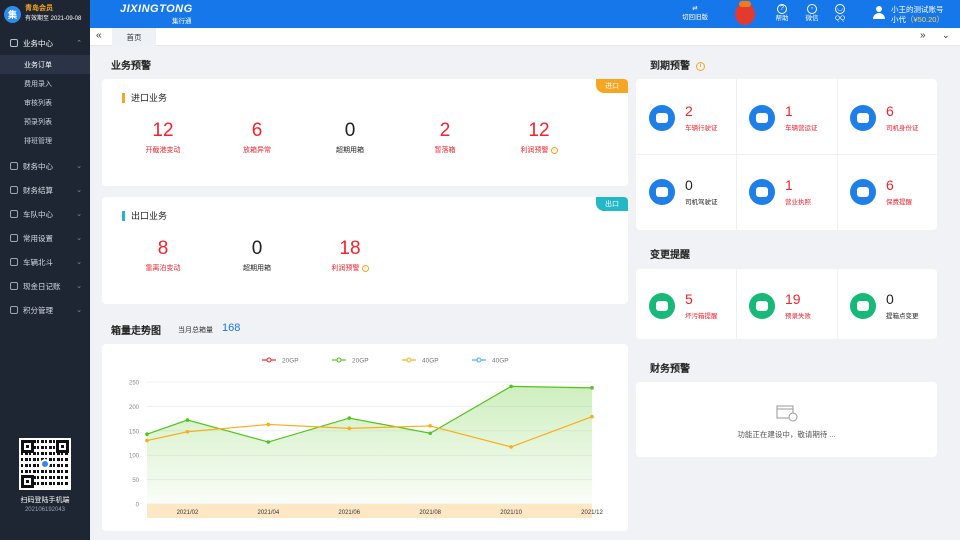  Describe the element at coordinates (683, 191) in the screenshot. I see `expiry-driver-license: 0 司机驾驶证` at that location.